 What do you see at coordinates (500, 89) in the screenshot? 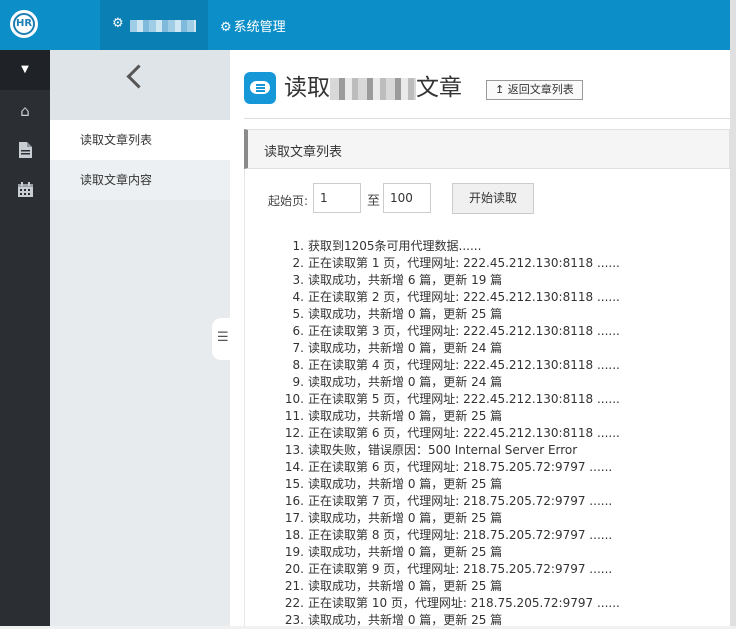
I see `back-arrow-icon: ↥` at bounding box center [500, 89].